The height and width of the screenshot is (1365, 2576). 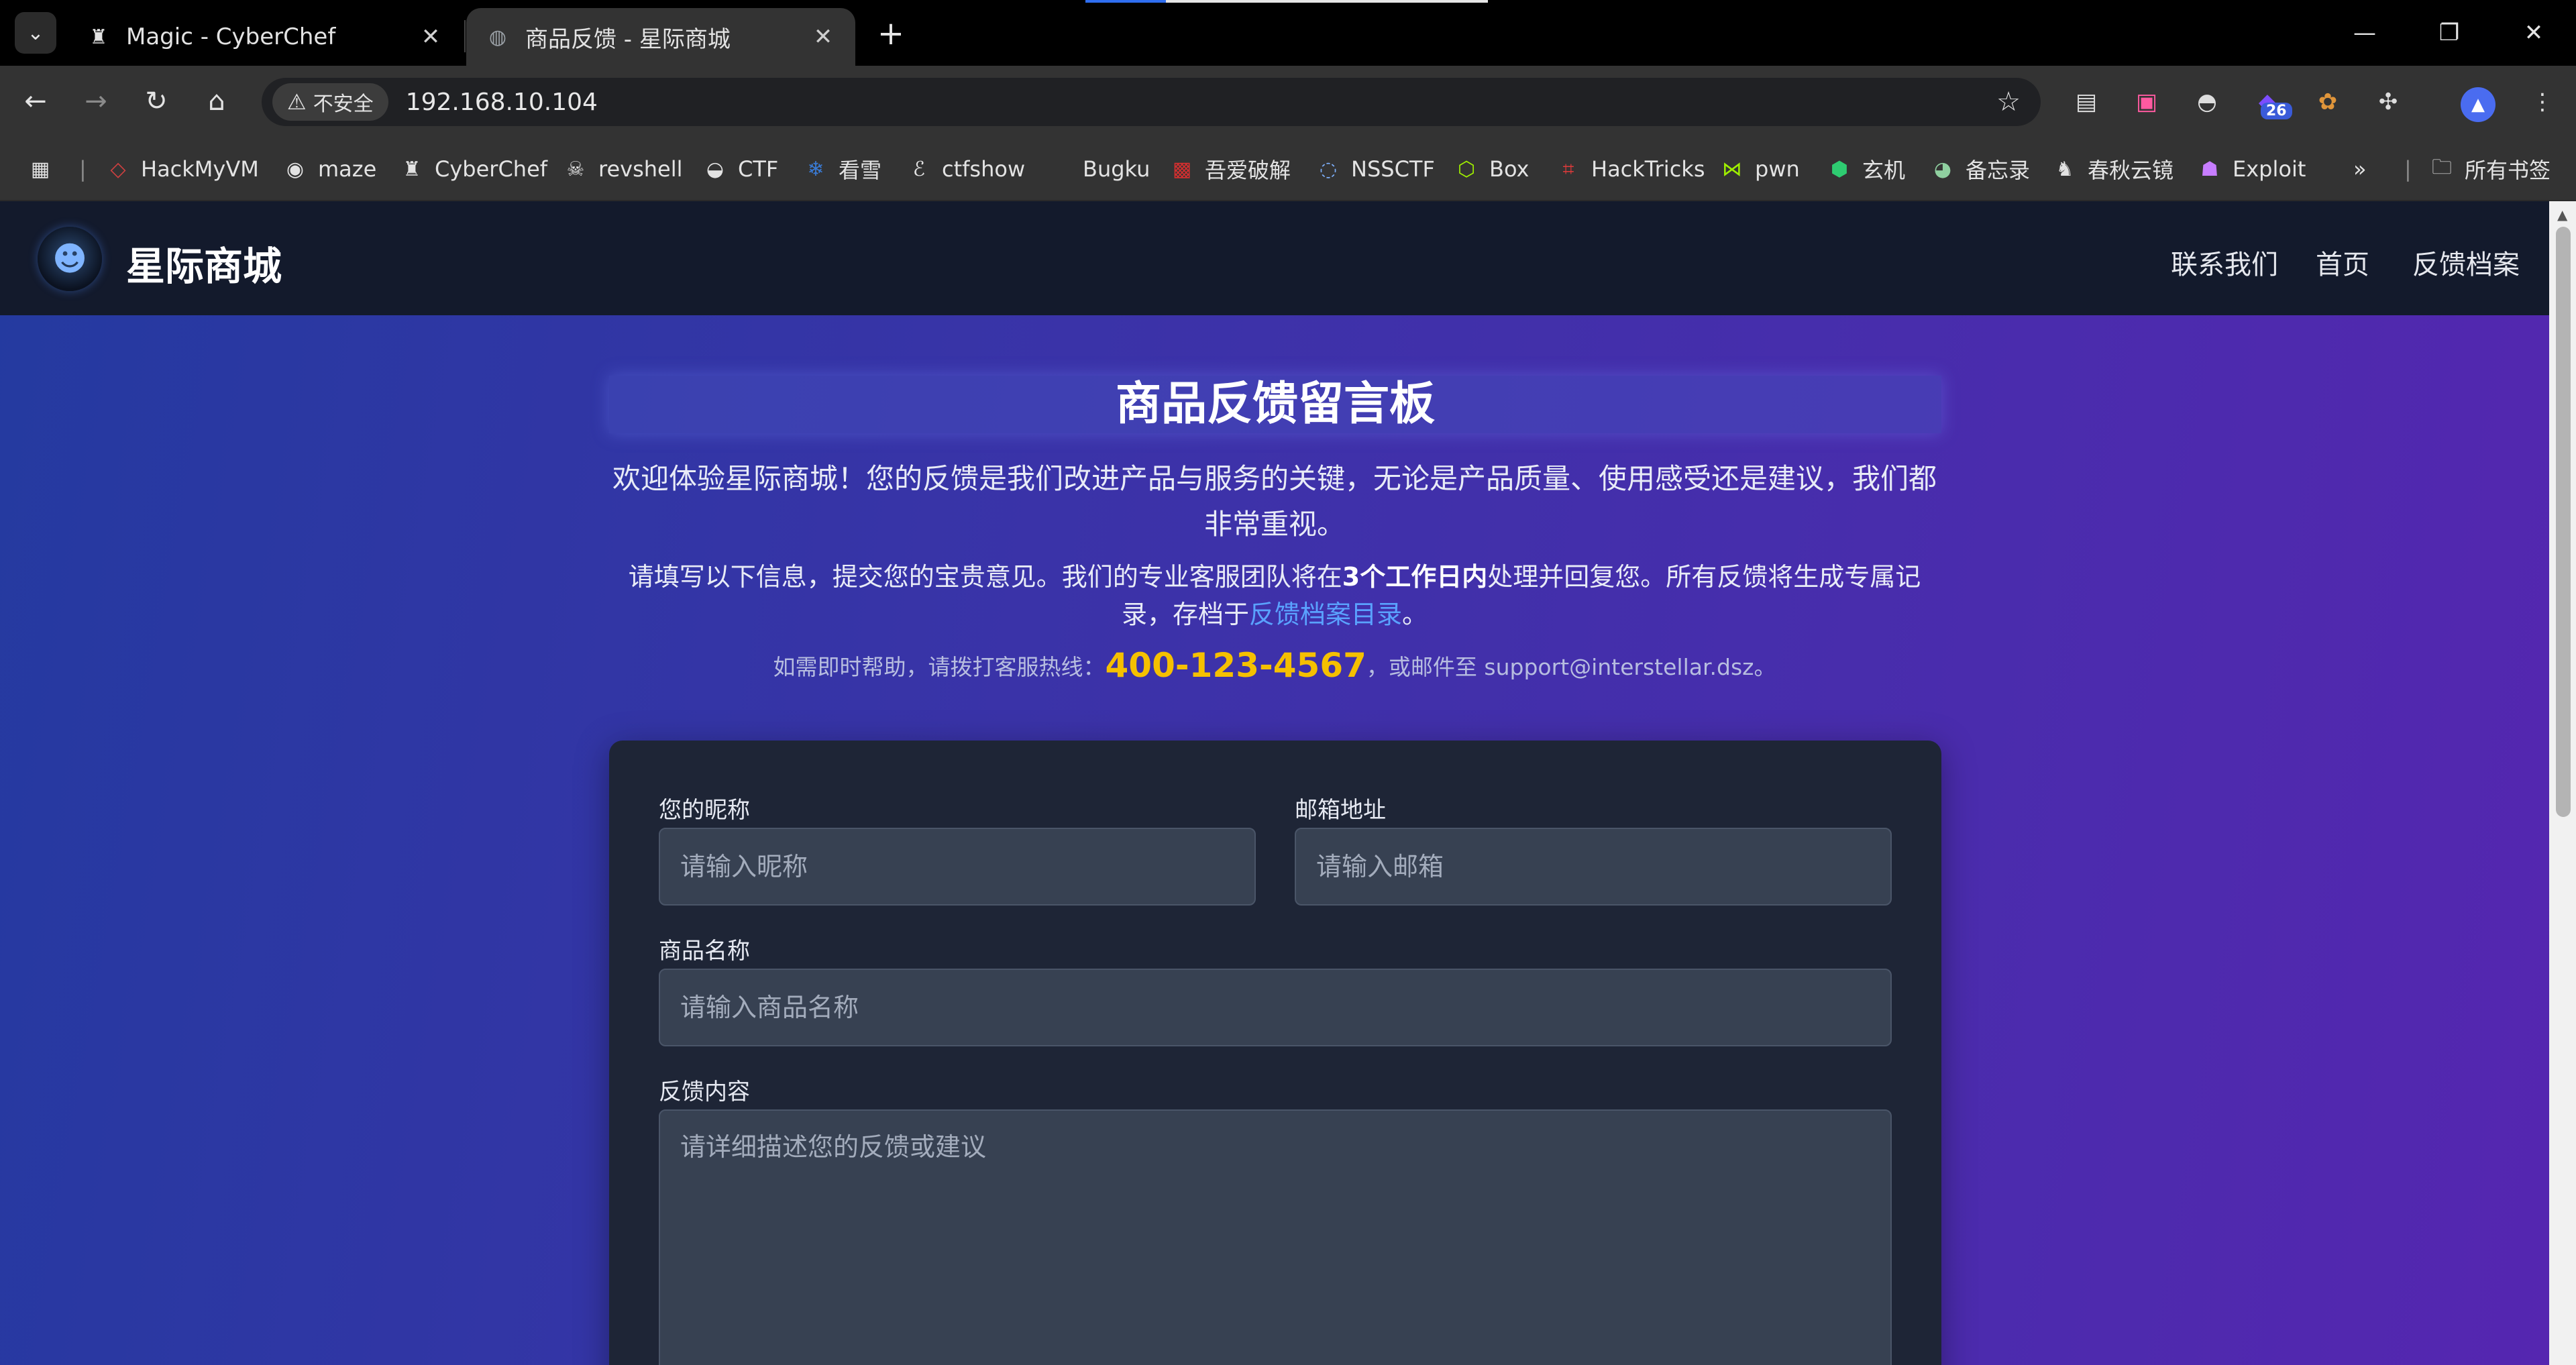 I want to click on bookmark-revshell: ☠ revshell, so click(x=622, y=169).